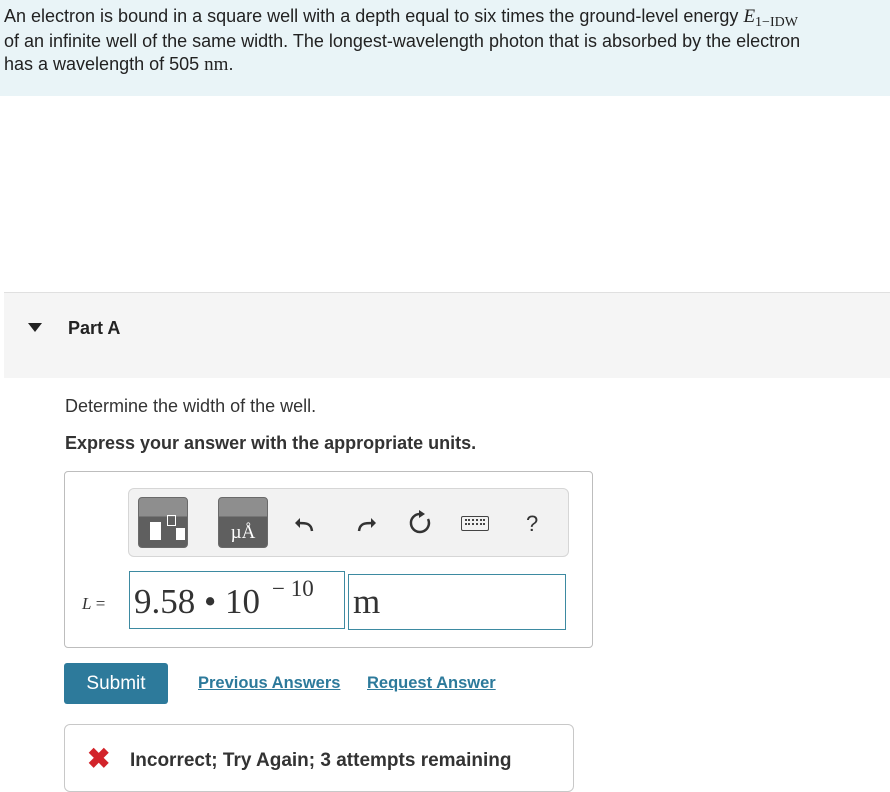  I want to click on collapse-caret-icon, so click(35, 327).